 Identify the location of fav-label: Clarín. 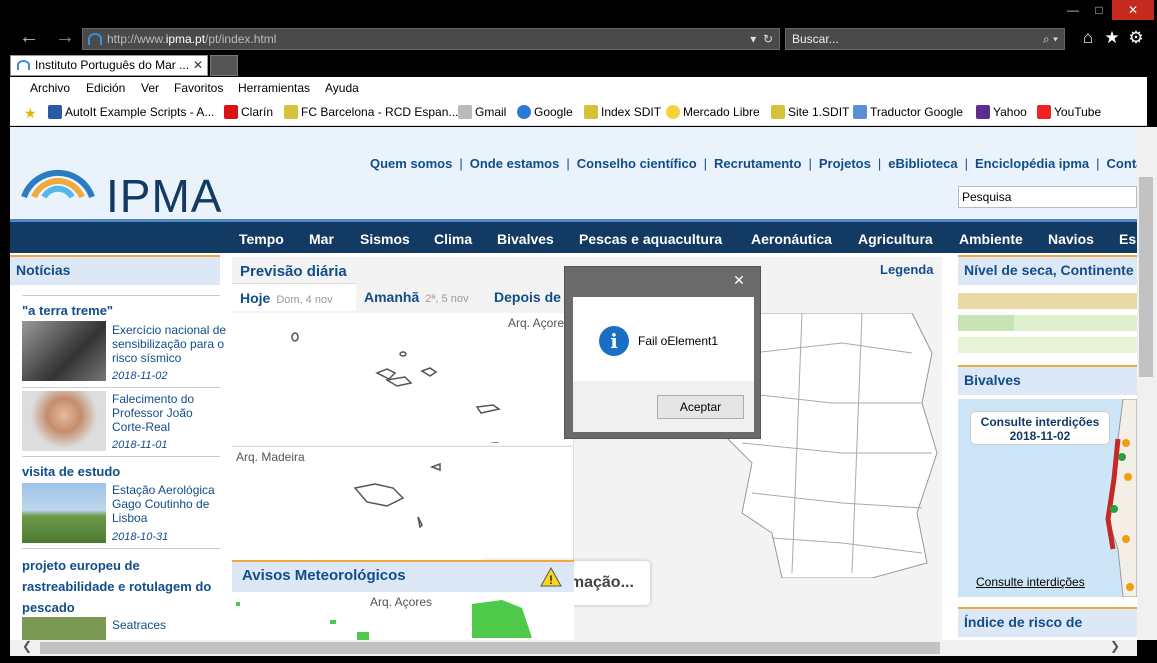
(257, 112).